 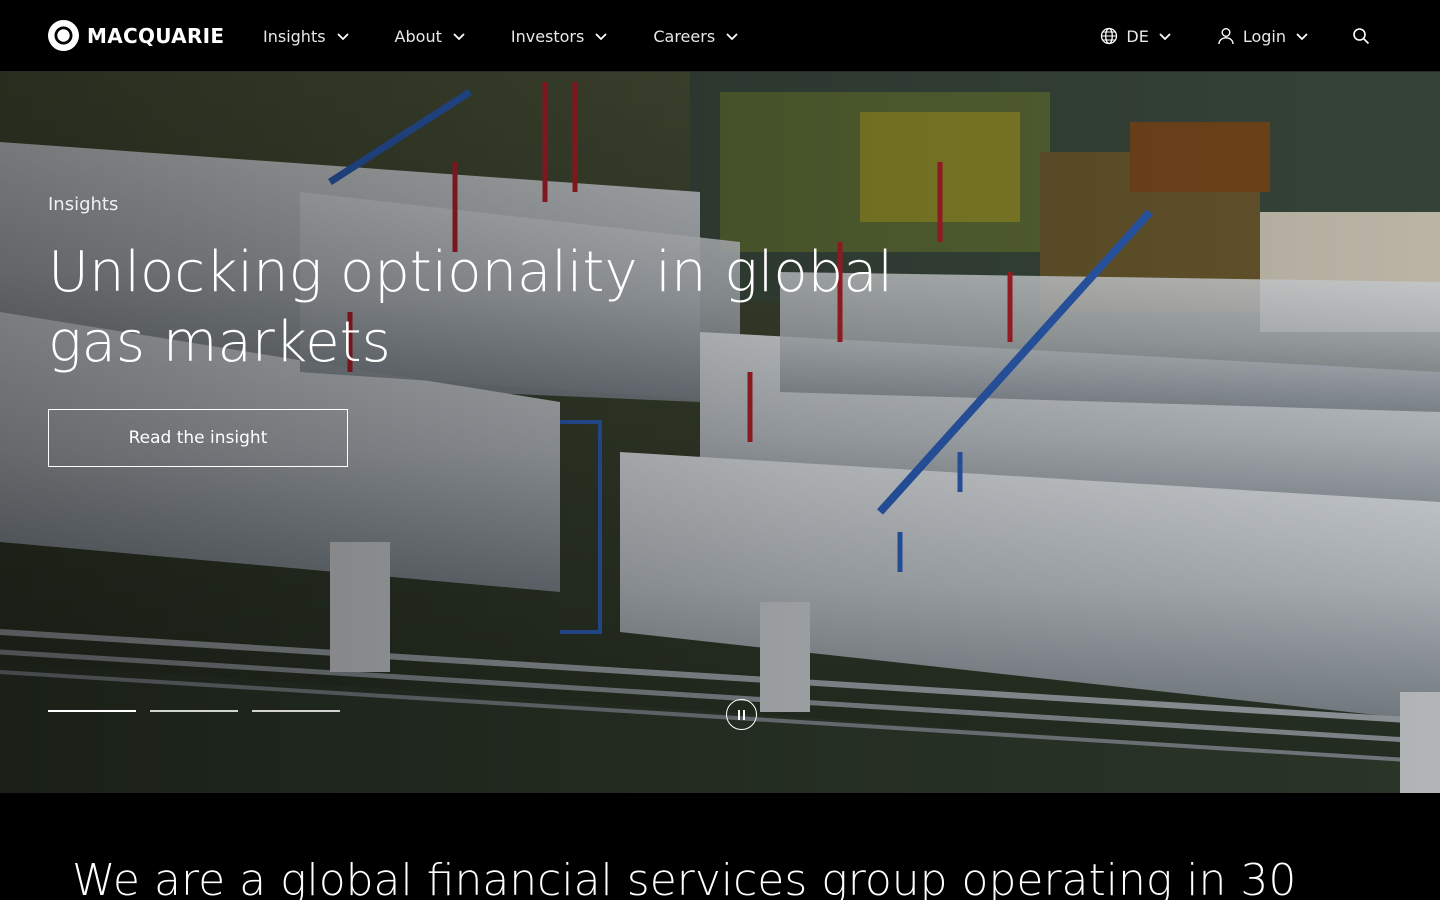 What do you see at coordinates (418, 36) in the screenshot?
I see `nav-item-label: About` at bounding box center [418, 36].